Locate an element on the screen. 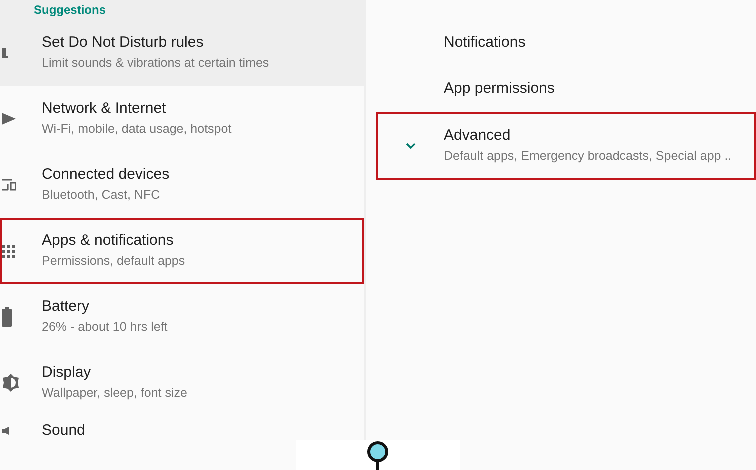  item-subtitle: Default apps, Emergency broadcasts, Special app .. is located at coordinates (588, 156).